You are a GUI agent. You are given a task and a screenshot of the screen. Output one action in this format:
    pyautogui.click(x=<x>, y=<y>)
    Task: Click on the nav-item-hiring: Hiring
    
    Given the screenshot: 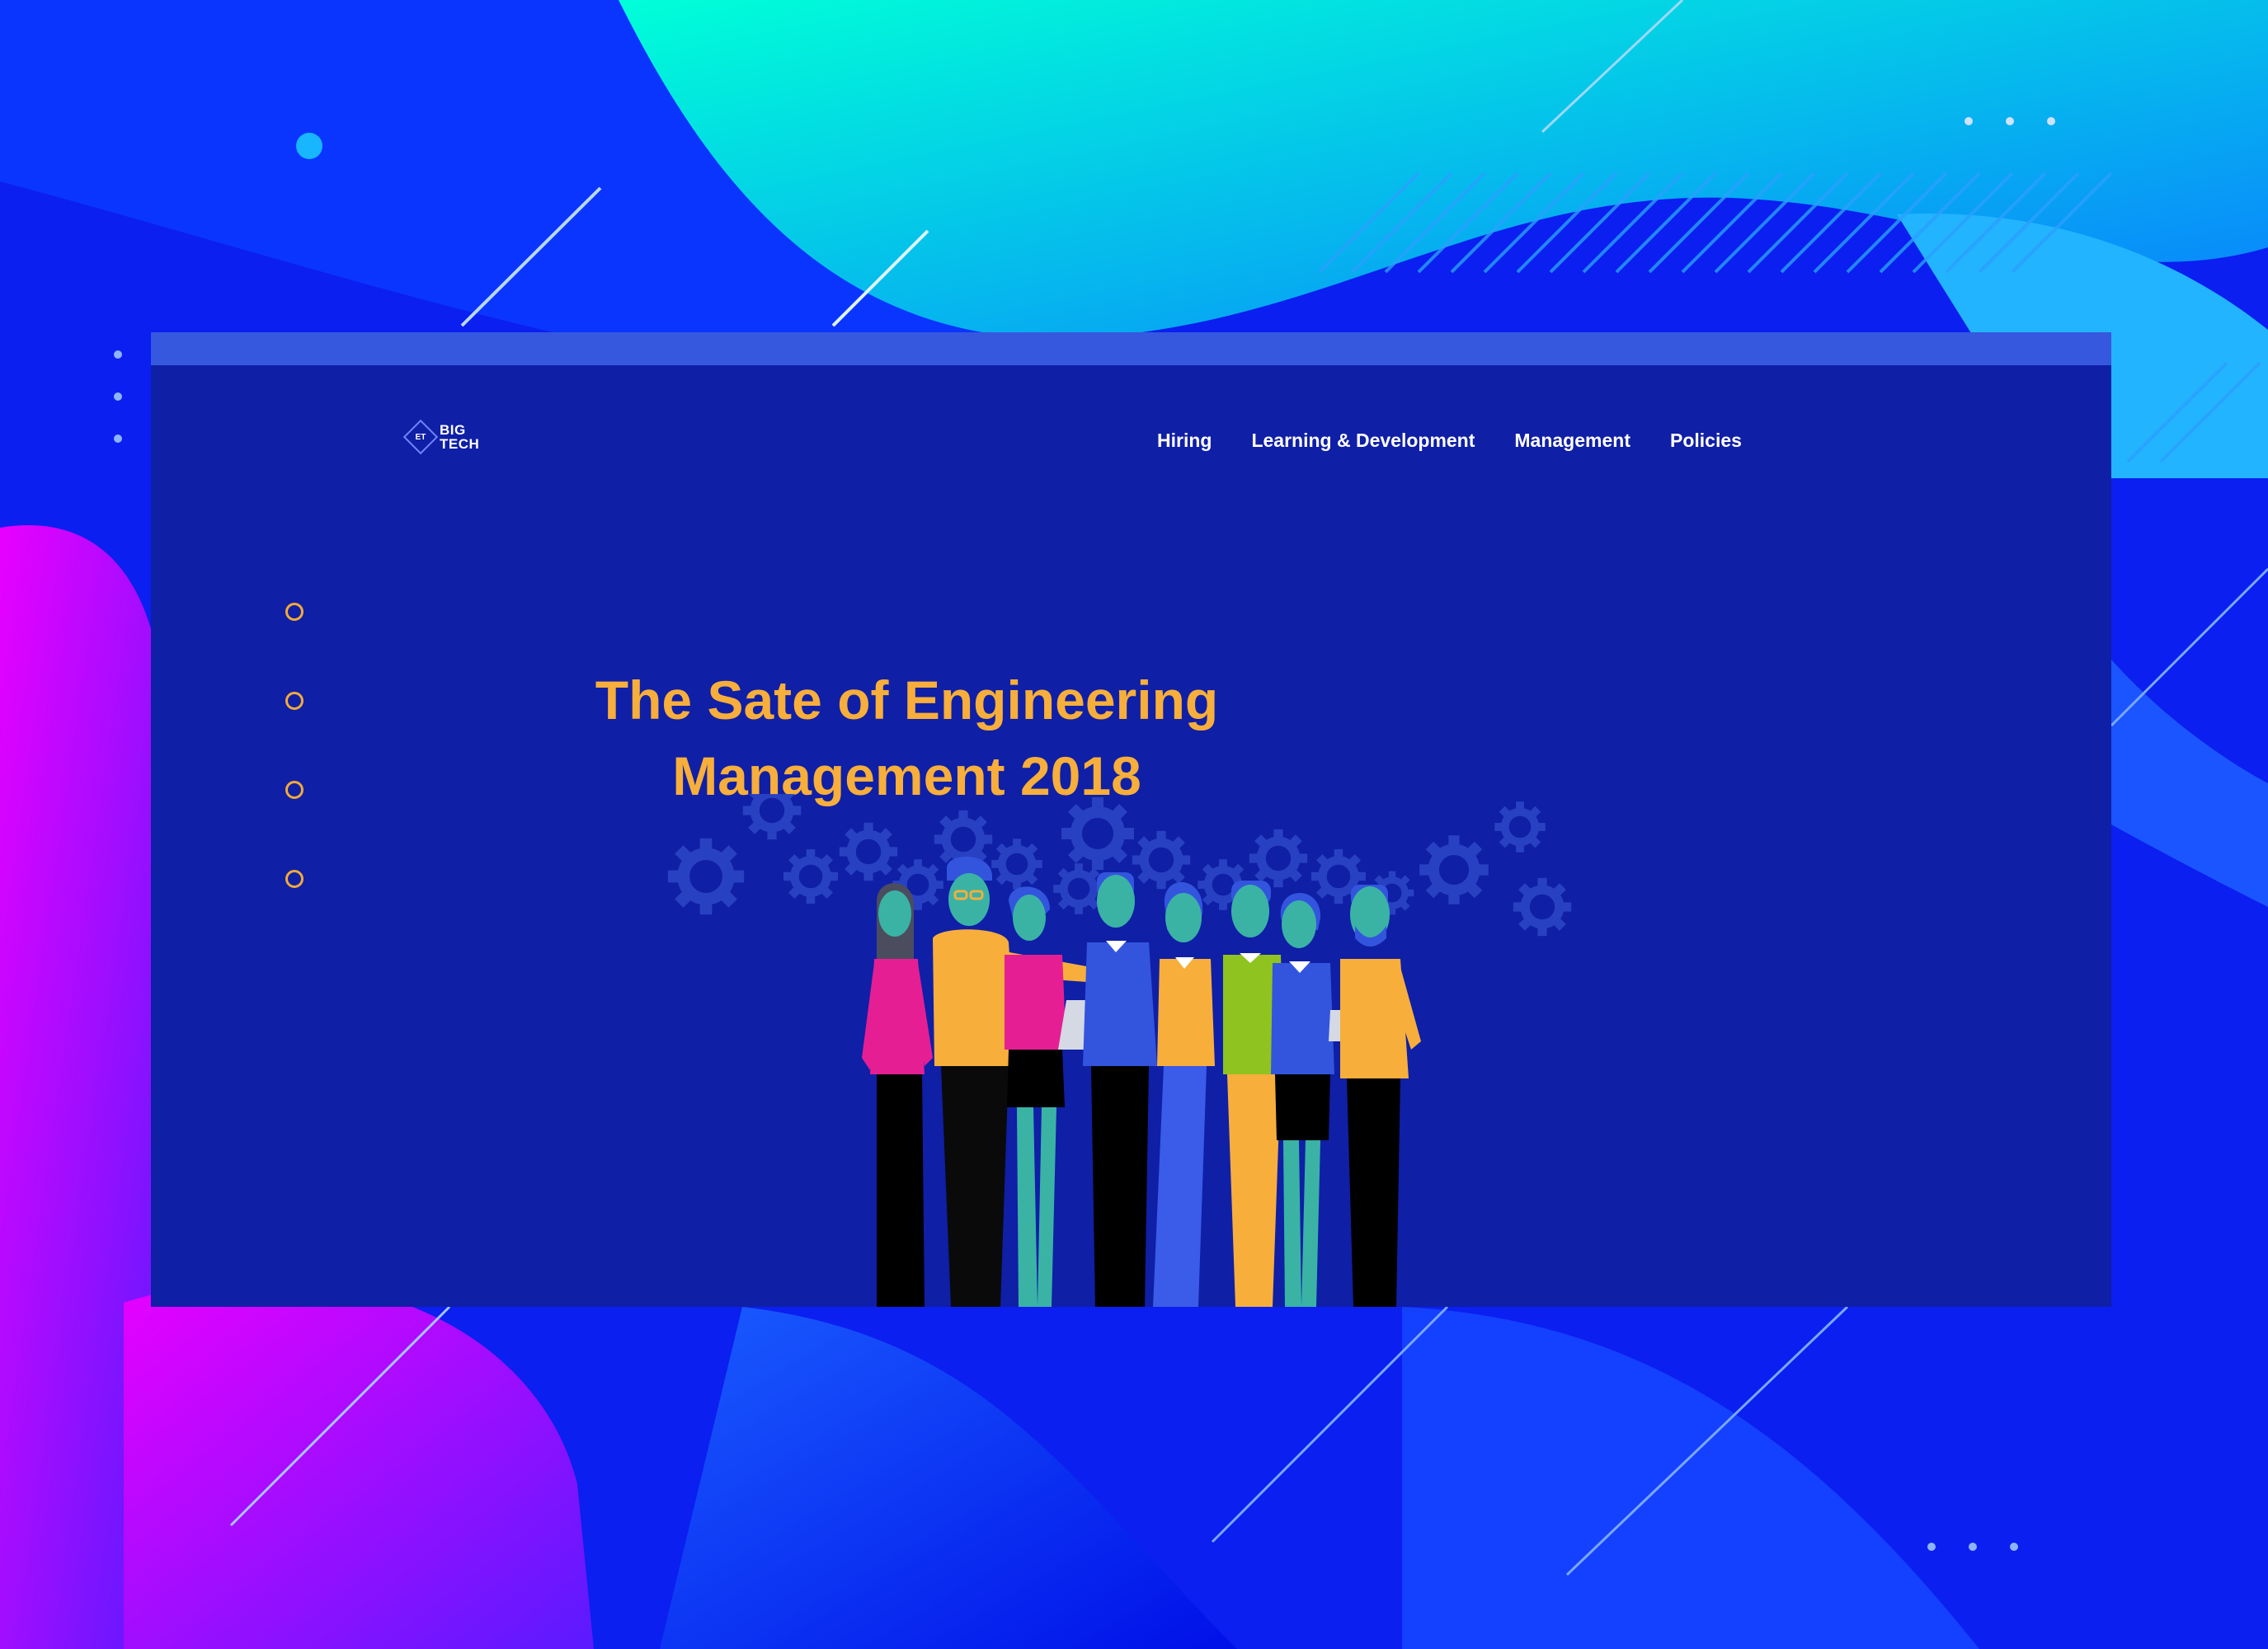 What is the action you would take?
    pyautogui.click(x=1184, y=441)
    